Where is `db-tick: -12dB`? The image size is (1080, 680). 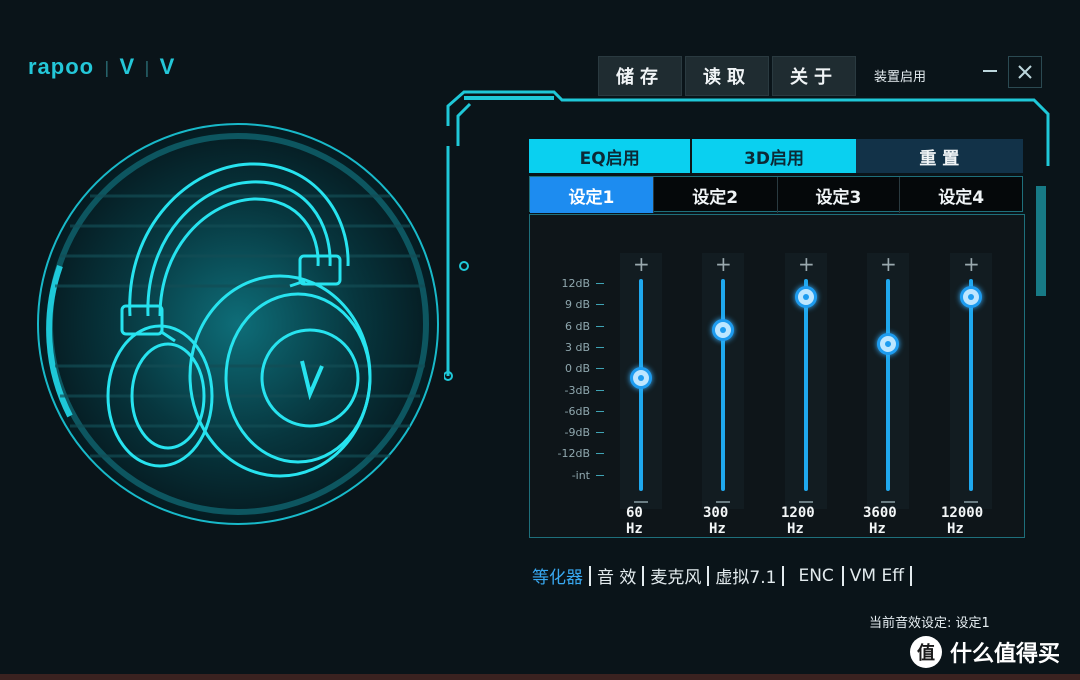
db-tick: -12dB is located at coordinates (577, 453).